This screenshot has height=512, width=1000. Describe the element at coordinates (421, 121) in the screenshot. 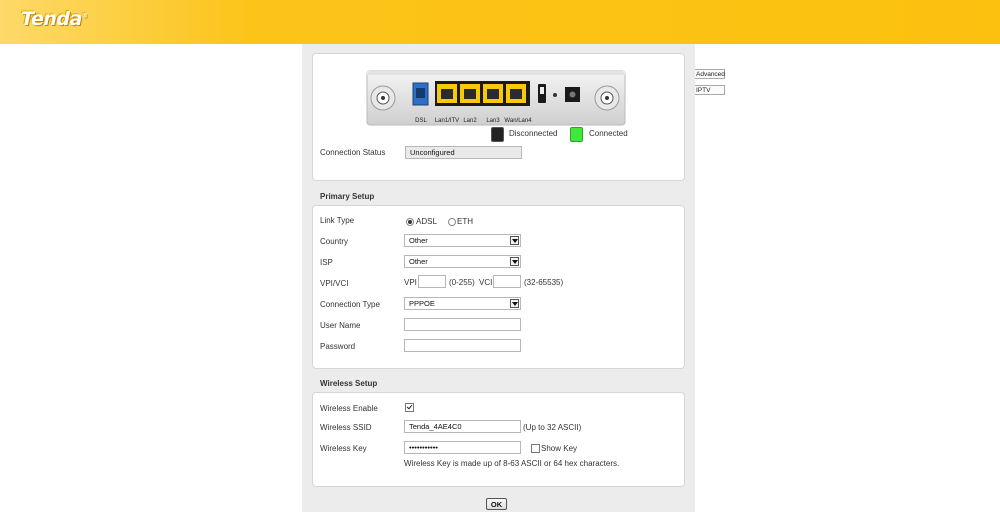

I see `port-label-dsl: DSL` at that location.